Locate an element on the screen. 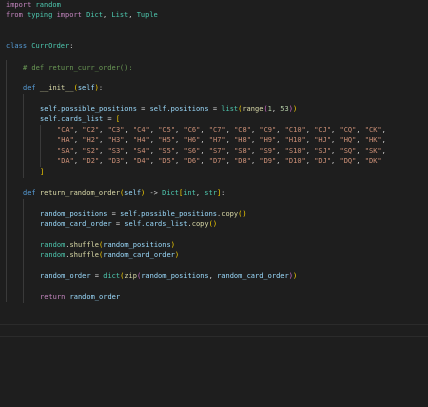 Image resolution: width=428 pixels, height=407 pixels. string: "C8" is located at coordinates (242, 130).